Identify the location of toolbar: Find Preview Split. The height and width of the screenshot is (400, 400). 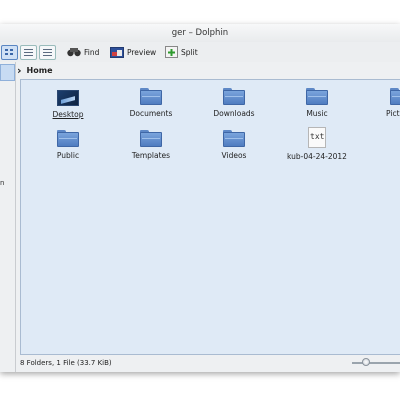
(200, 52).